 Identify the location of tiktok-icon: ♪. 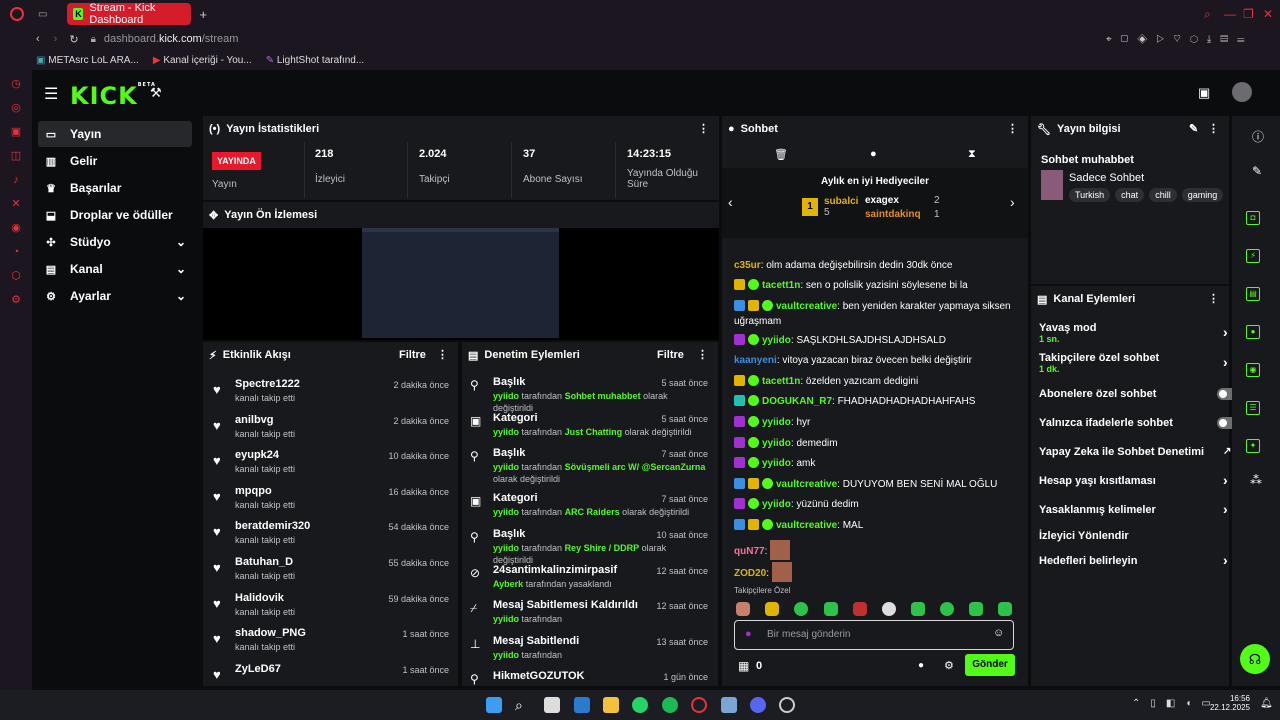
(16, 180).